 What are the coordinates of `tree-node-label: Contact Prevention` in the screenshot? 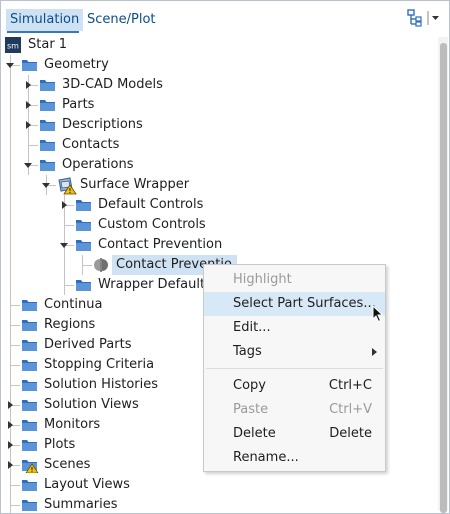 It's located at (160, 244).